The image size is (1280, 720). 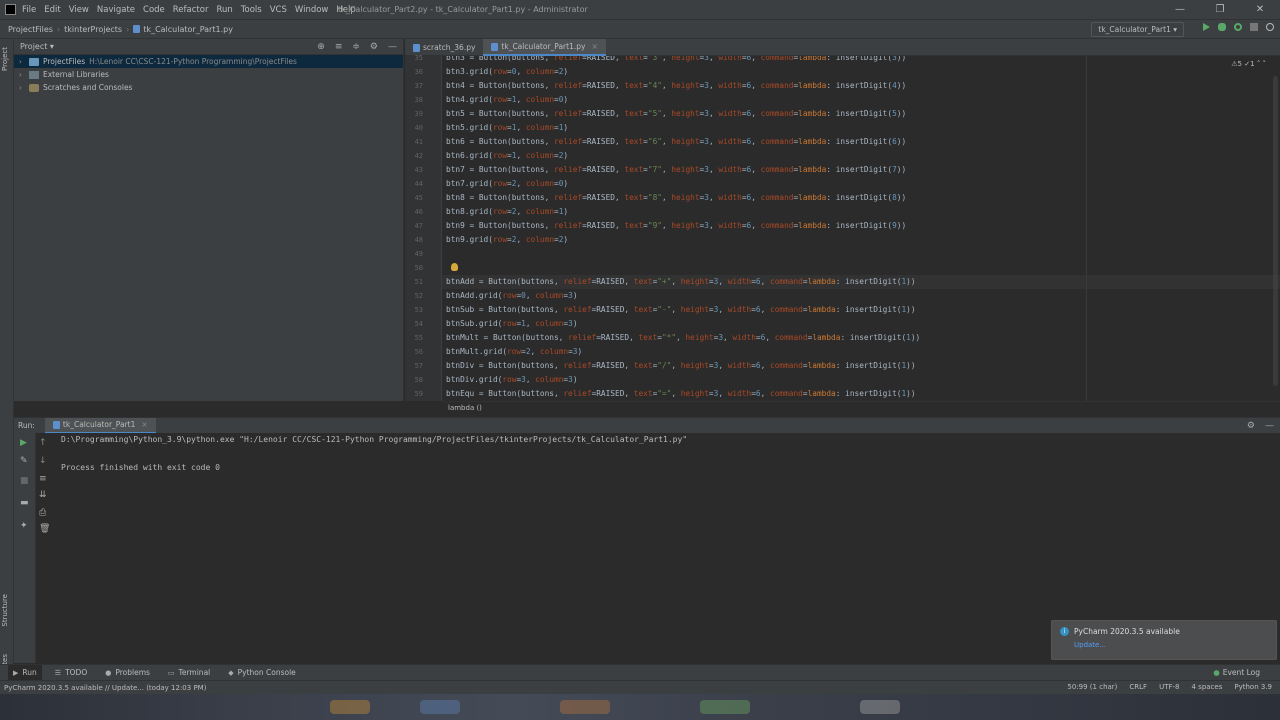 I want to click on stop-icon, so click(x=1254, y=27).